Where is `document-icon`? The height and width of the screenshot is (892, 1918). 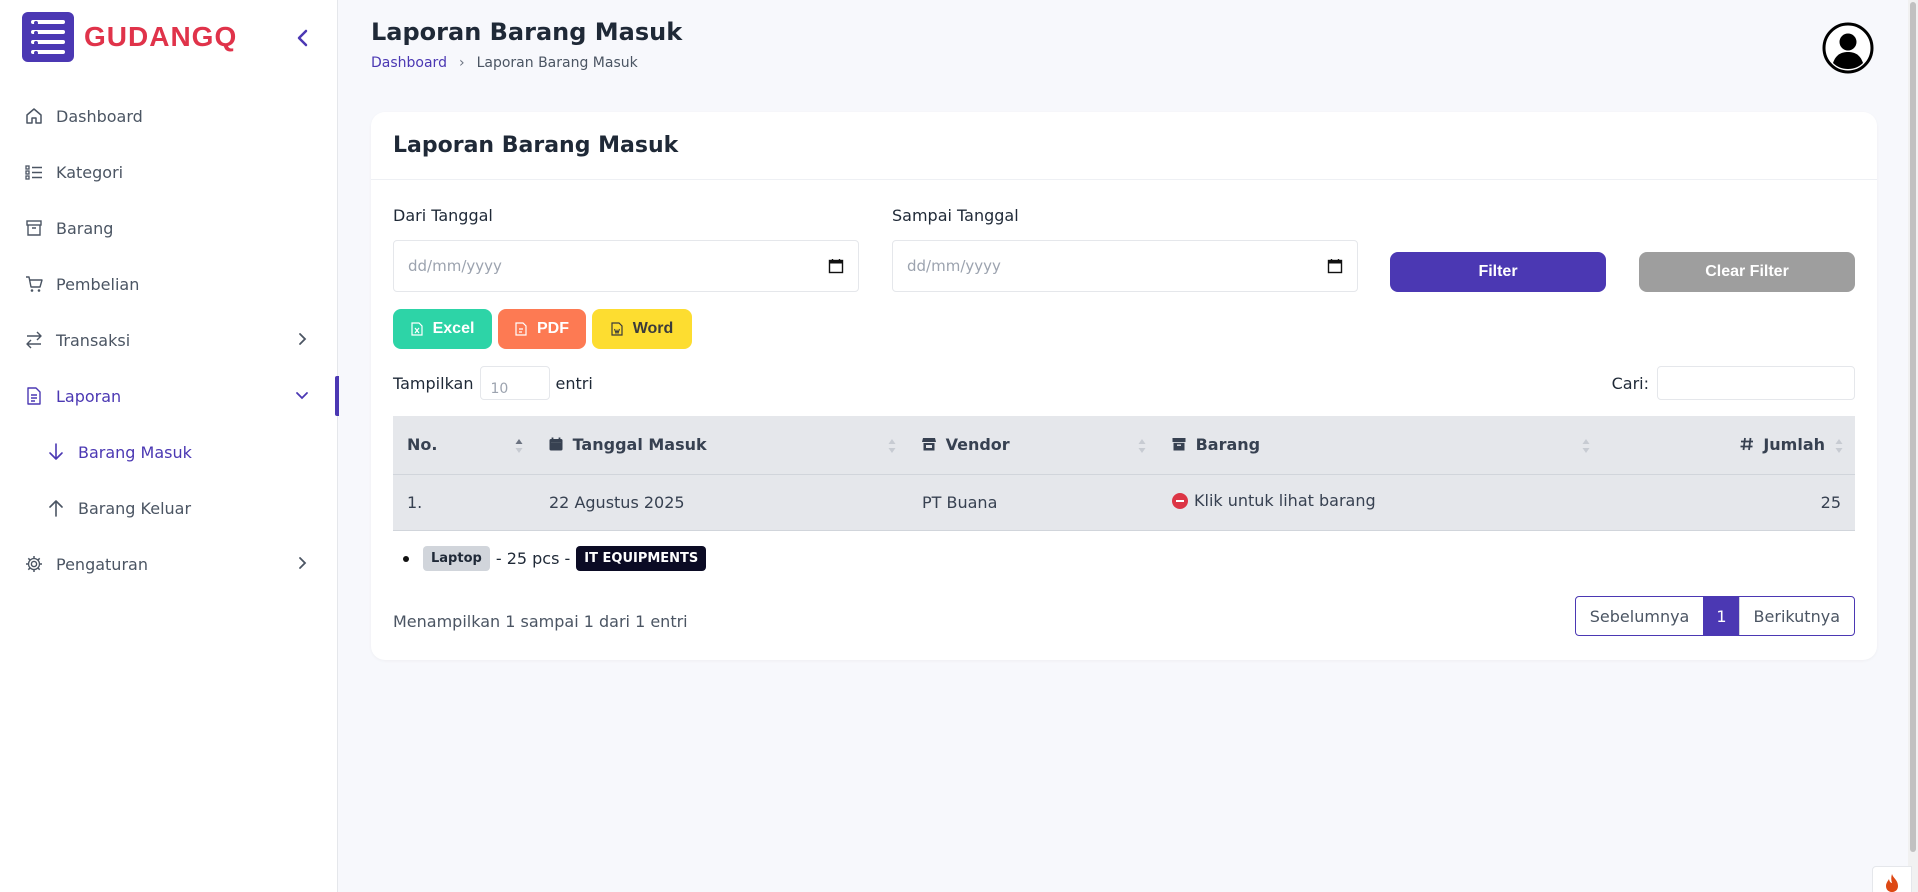 document-icon is located at coordinates (34, 396).